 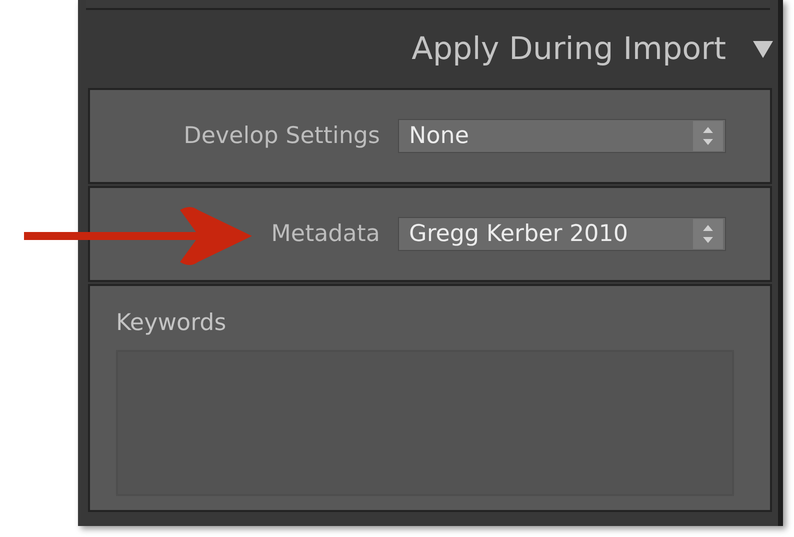 What do you see at coordinates (763, 49) in the screenshot?
I see `collapse-triangle-icon` at bounding box center [763, 49].